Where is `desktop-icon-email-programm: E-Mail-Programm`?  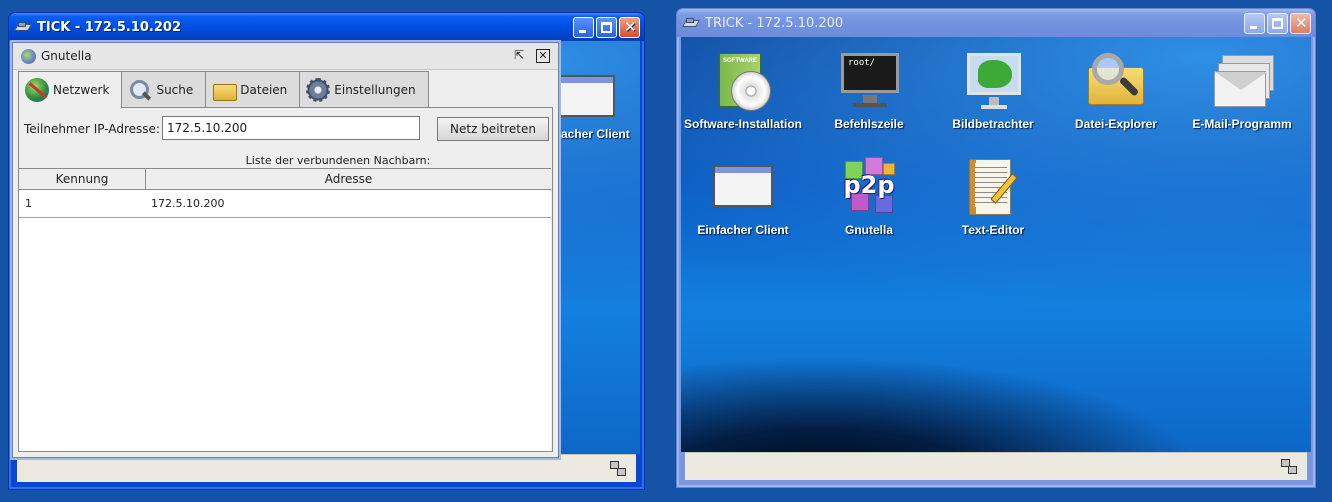
desktop-icon-email-programm: E-Mail-Programm is located at coordinates (1242, 91).